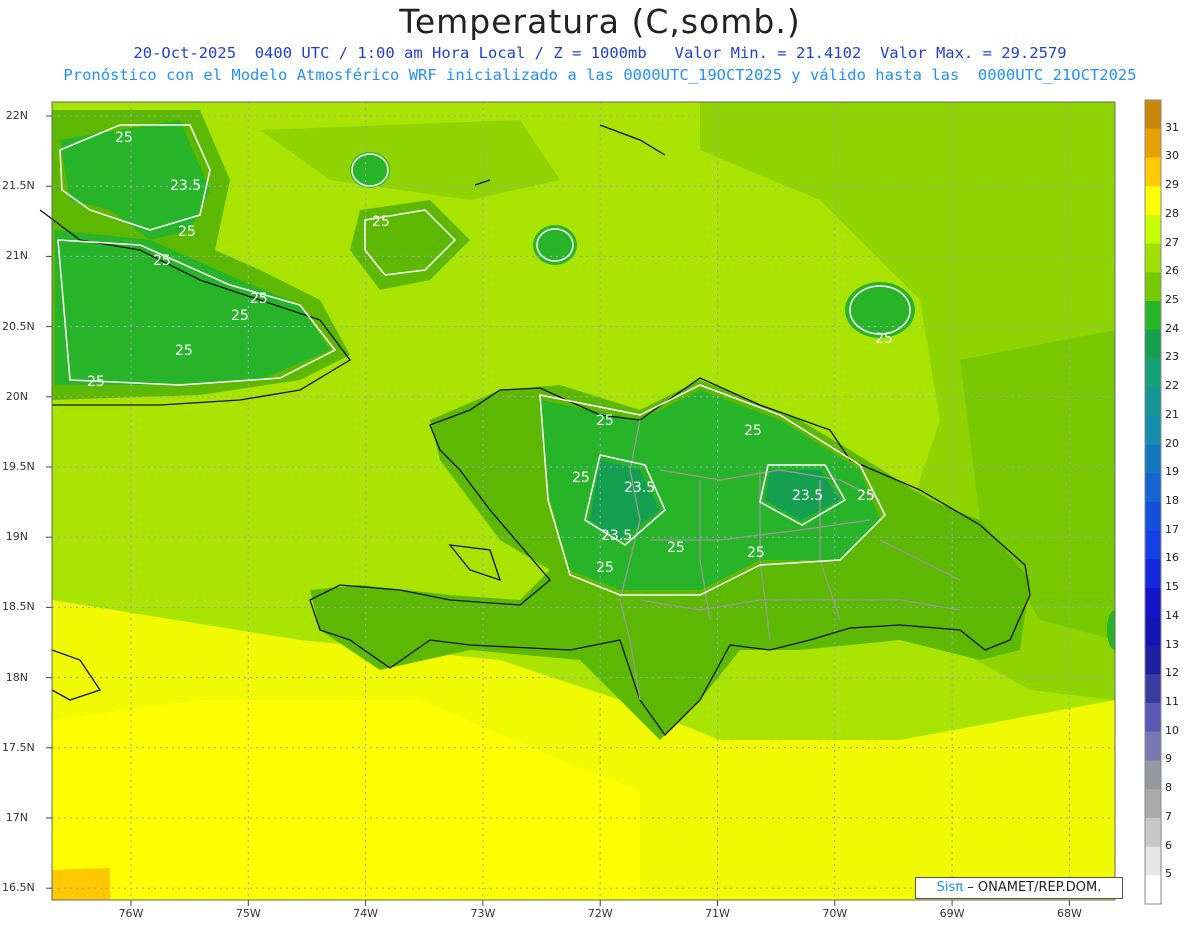 The height and width of the screenshot is (927, 1200). What do you see at coordinates (1168, 788) in the screenshot?
I see `colorbar-label: 8` at bounding box center [1168, 788].